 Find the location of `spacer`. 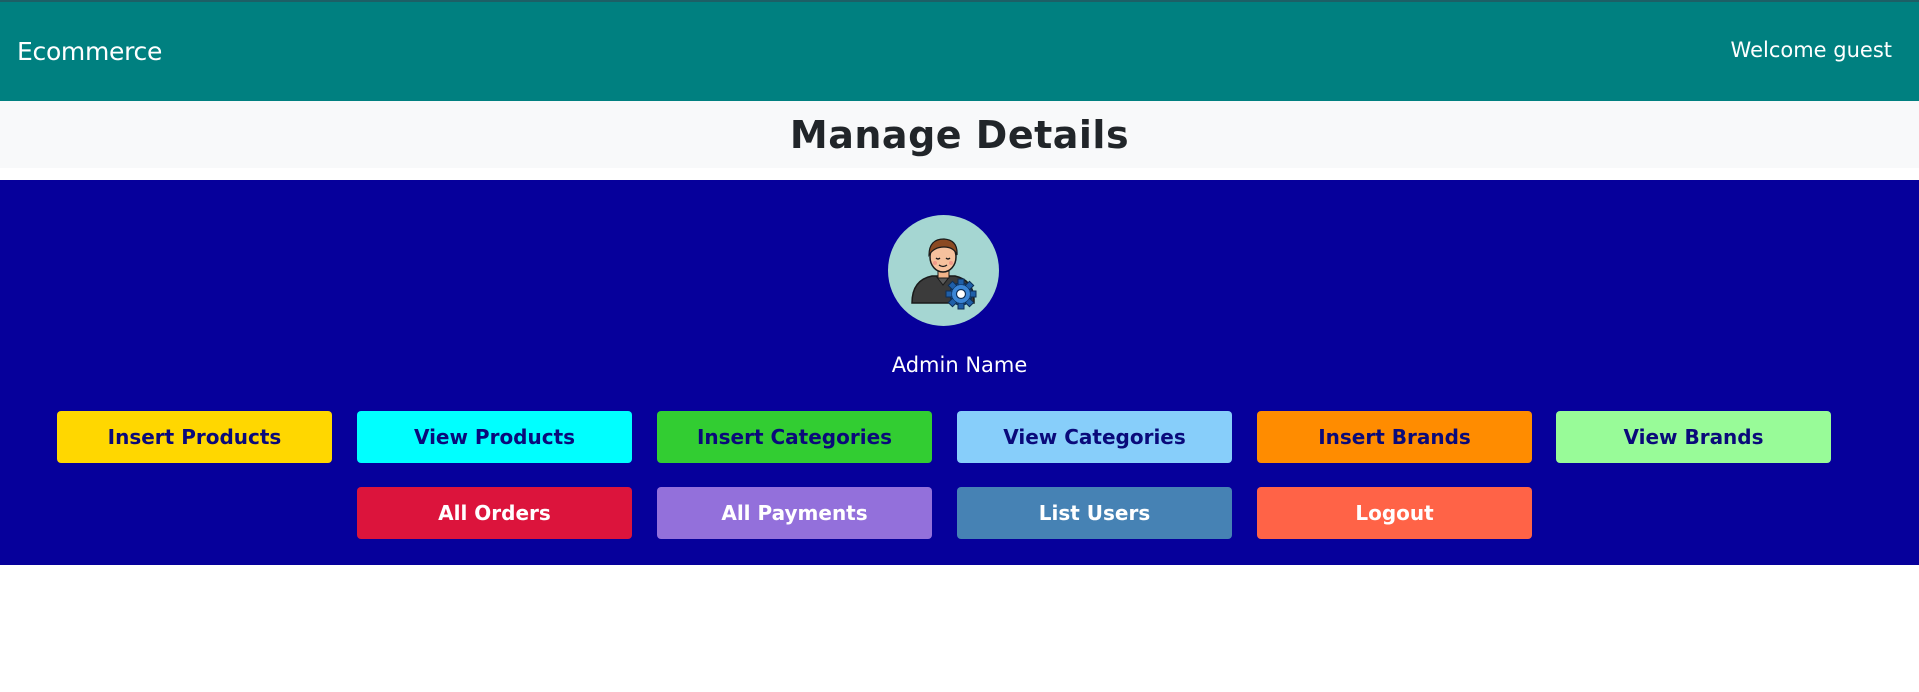

spacer is located at coordinates (959, 174).